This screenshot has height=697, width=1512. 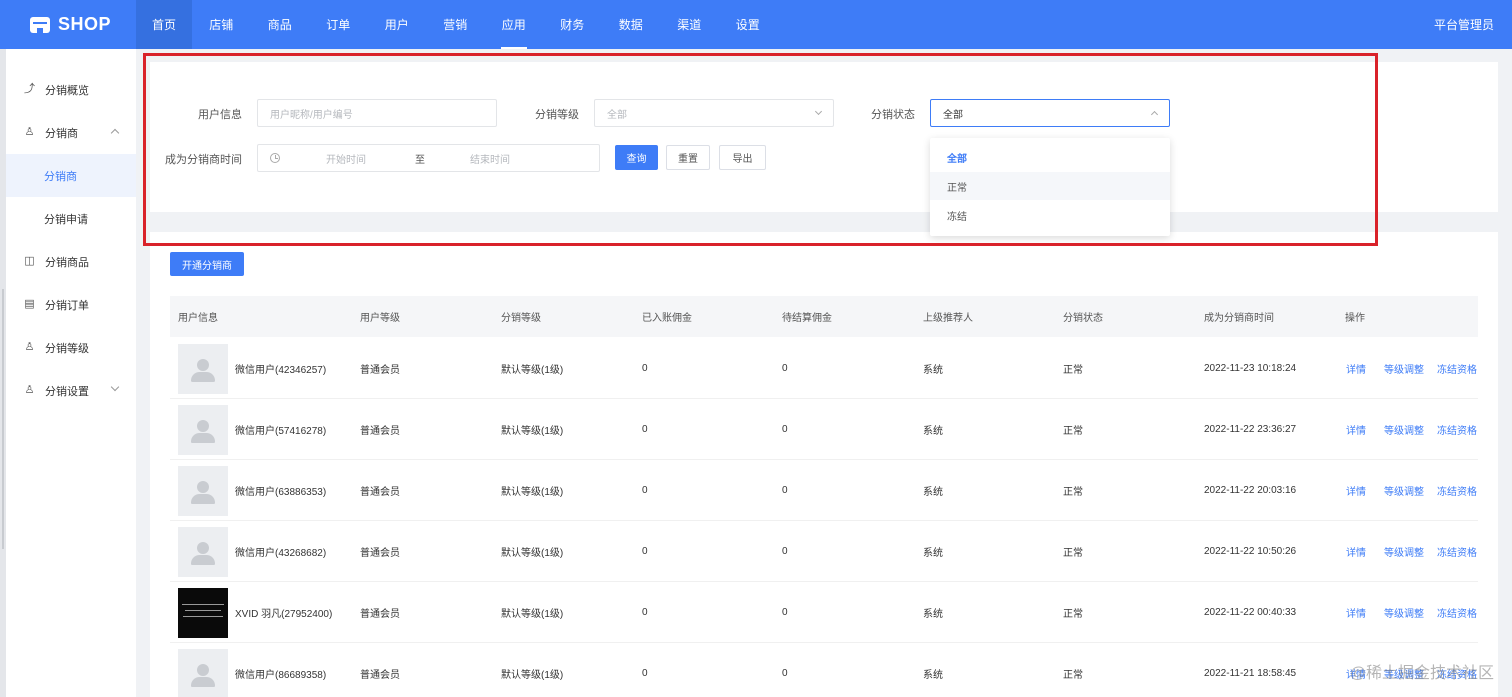 I want to click on join-time: 2022-11-22 00:40:33, so click(x=1250, y=612).